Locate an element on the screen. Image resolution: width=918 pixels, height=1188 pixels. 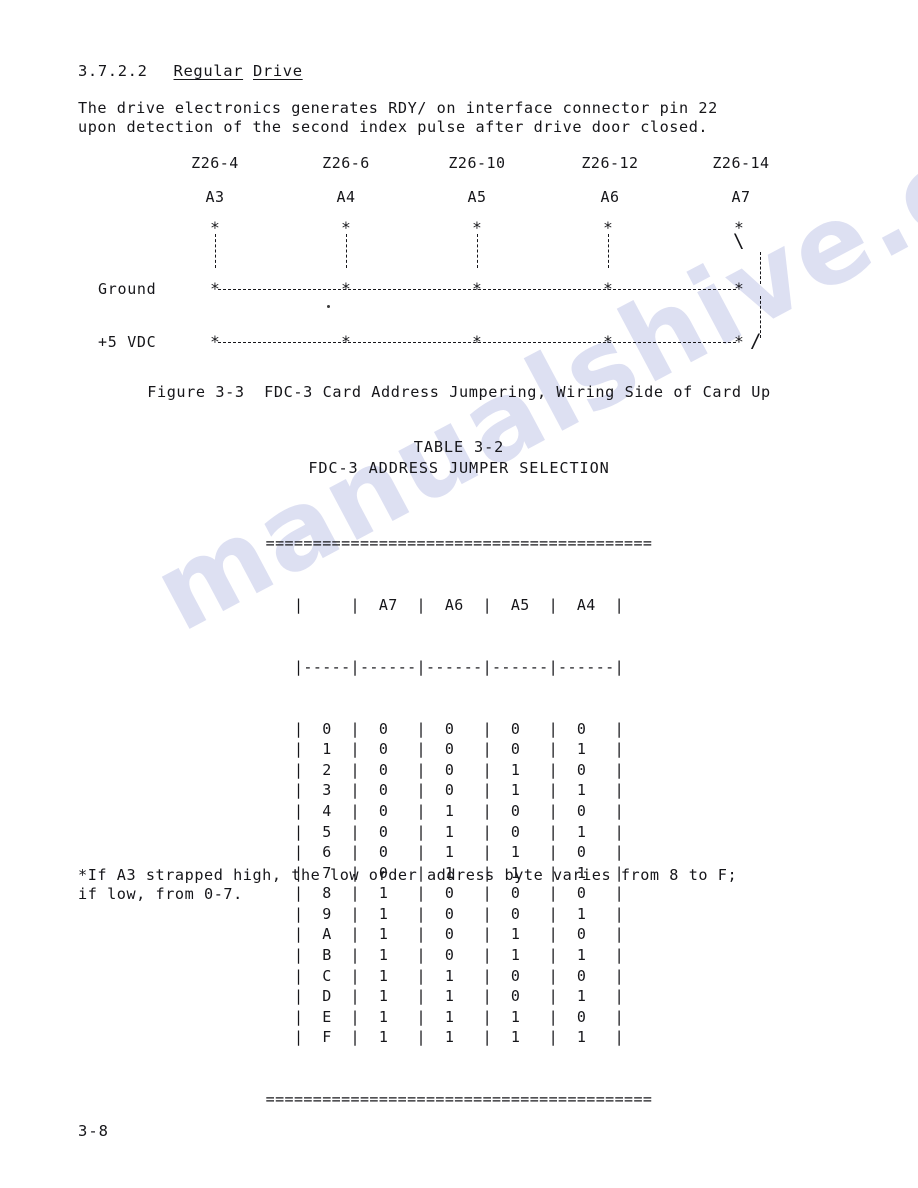
ground-node-a7: * is located at coordinates (739, 288).